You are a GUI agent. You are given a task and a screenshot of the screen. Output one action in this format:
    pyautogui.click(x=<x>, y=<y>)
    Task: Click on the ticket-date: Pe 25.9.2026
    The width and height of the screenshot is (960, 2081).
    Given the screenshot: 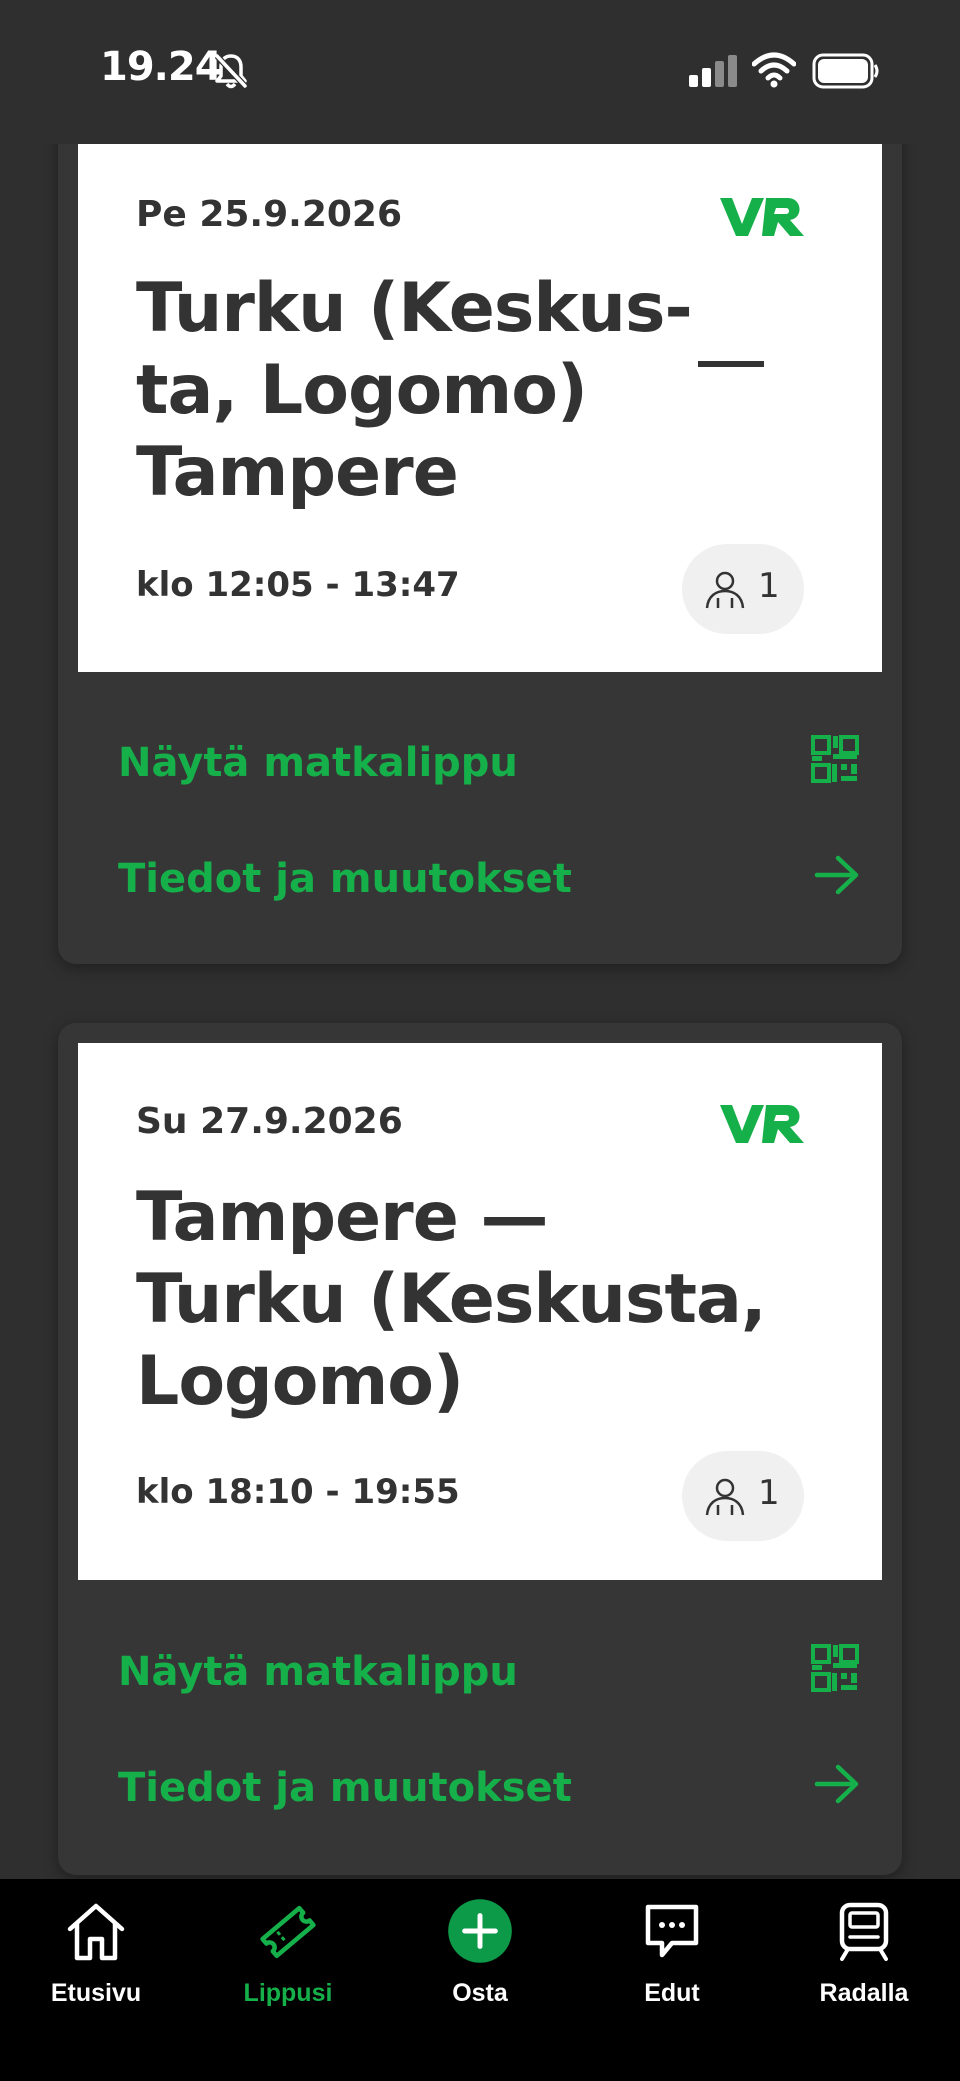 What is the action you would take?
    pyautogui.click(x=269, y=214)
    